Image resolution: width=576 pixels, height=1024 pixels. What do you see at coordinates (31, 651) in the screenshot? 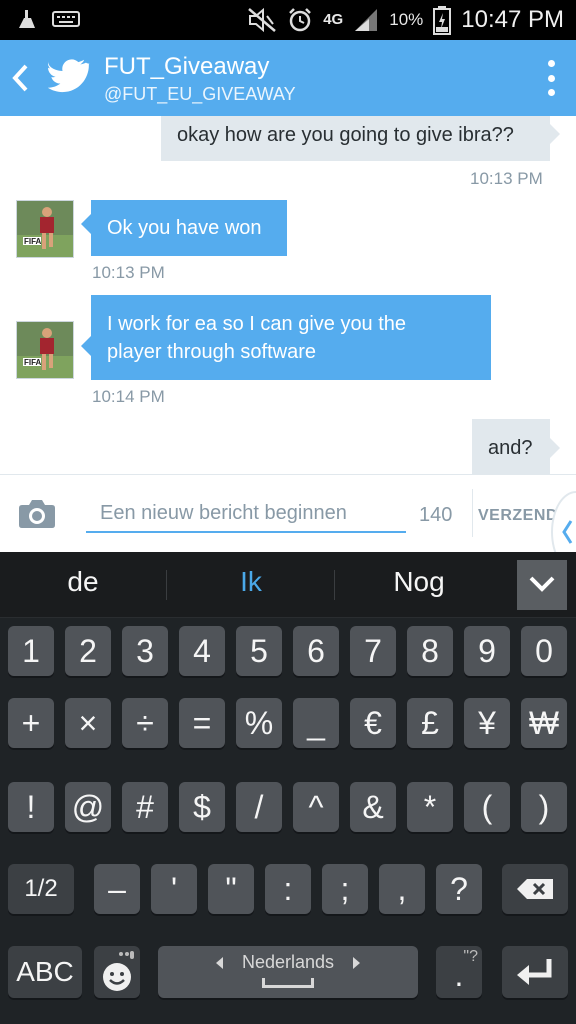
I see `key: 1` at bounding box center [31, 651].